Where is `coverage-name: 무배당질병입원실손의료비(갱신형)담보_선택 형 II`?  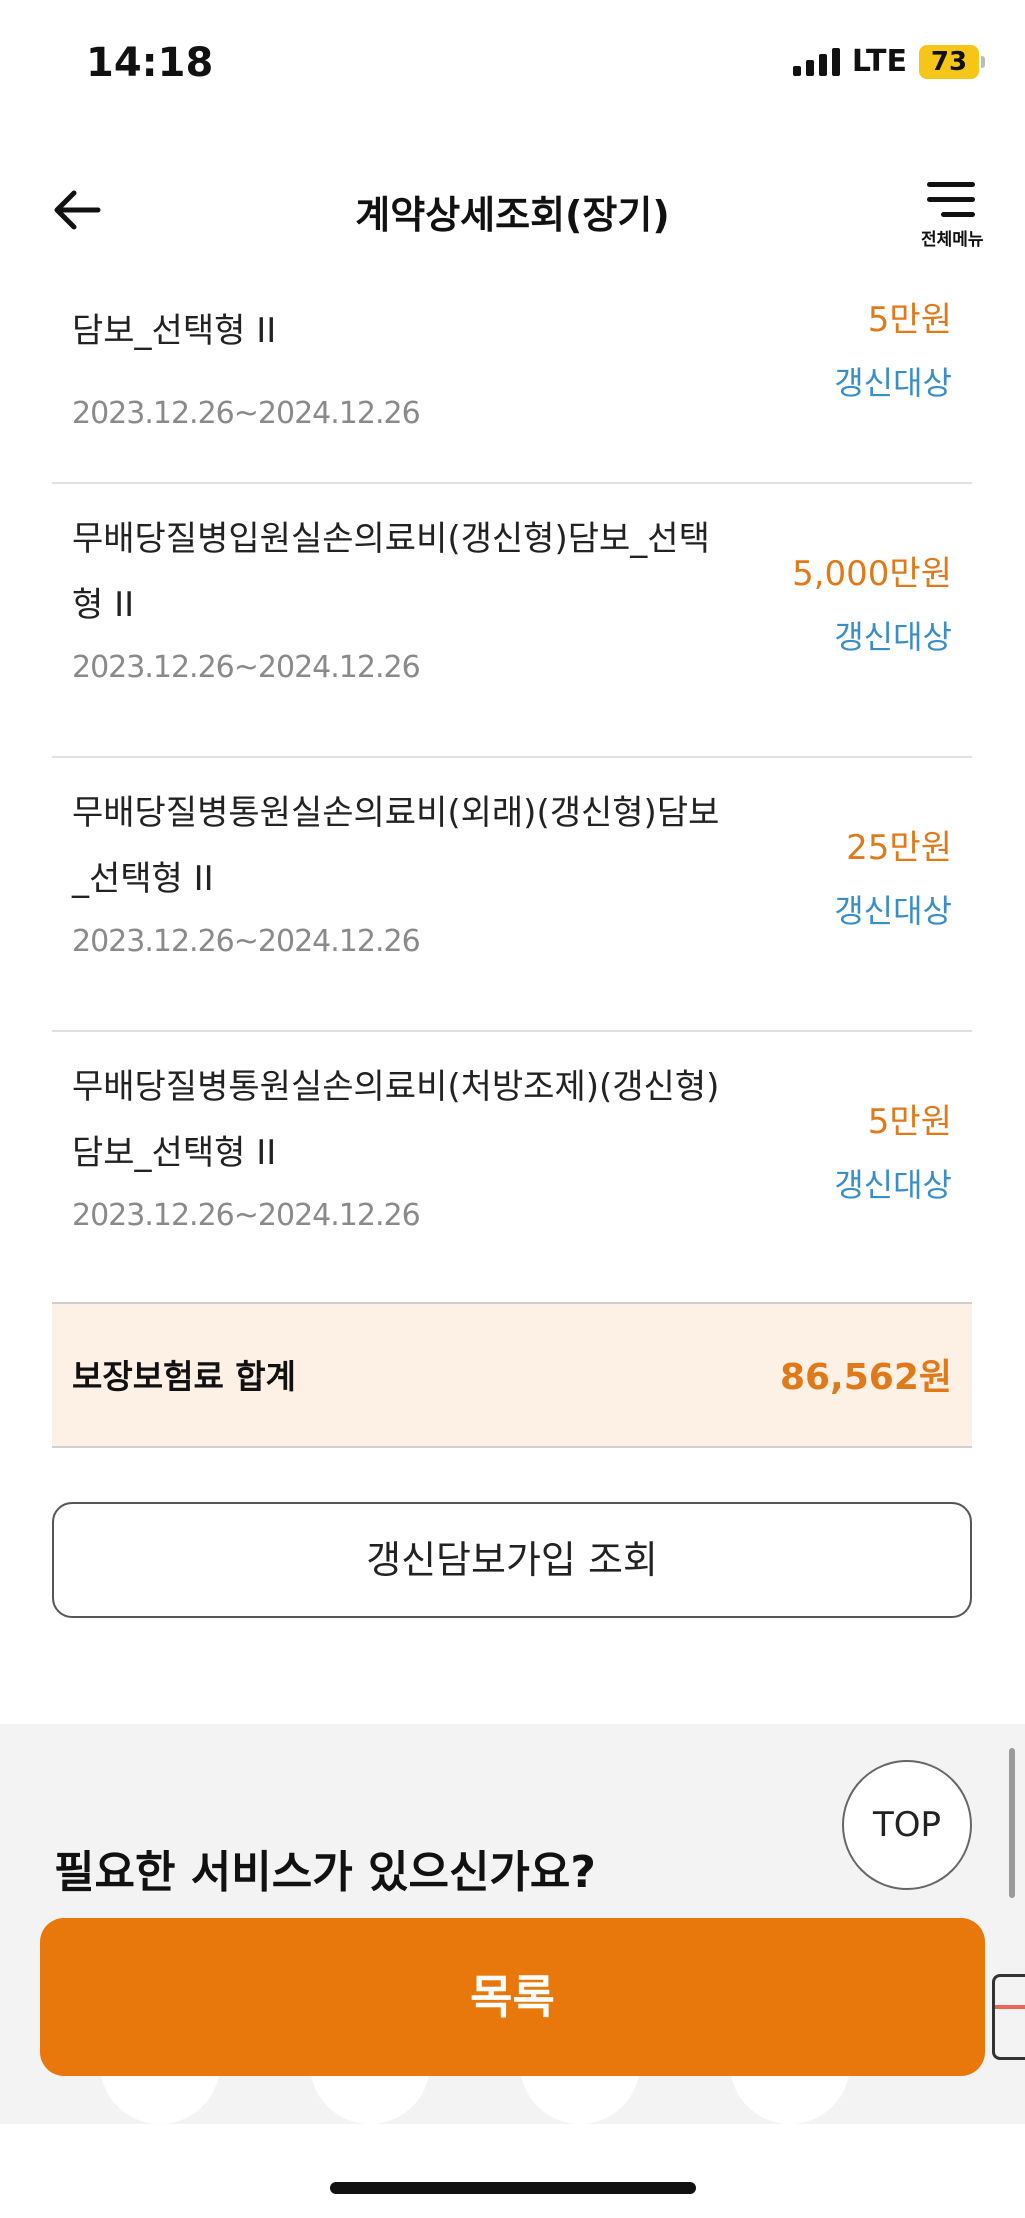
coverage-name: 무배당질병입원실손의료비(갱신형)담보_선택 형 II is located at coordinates (391, 572).